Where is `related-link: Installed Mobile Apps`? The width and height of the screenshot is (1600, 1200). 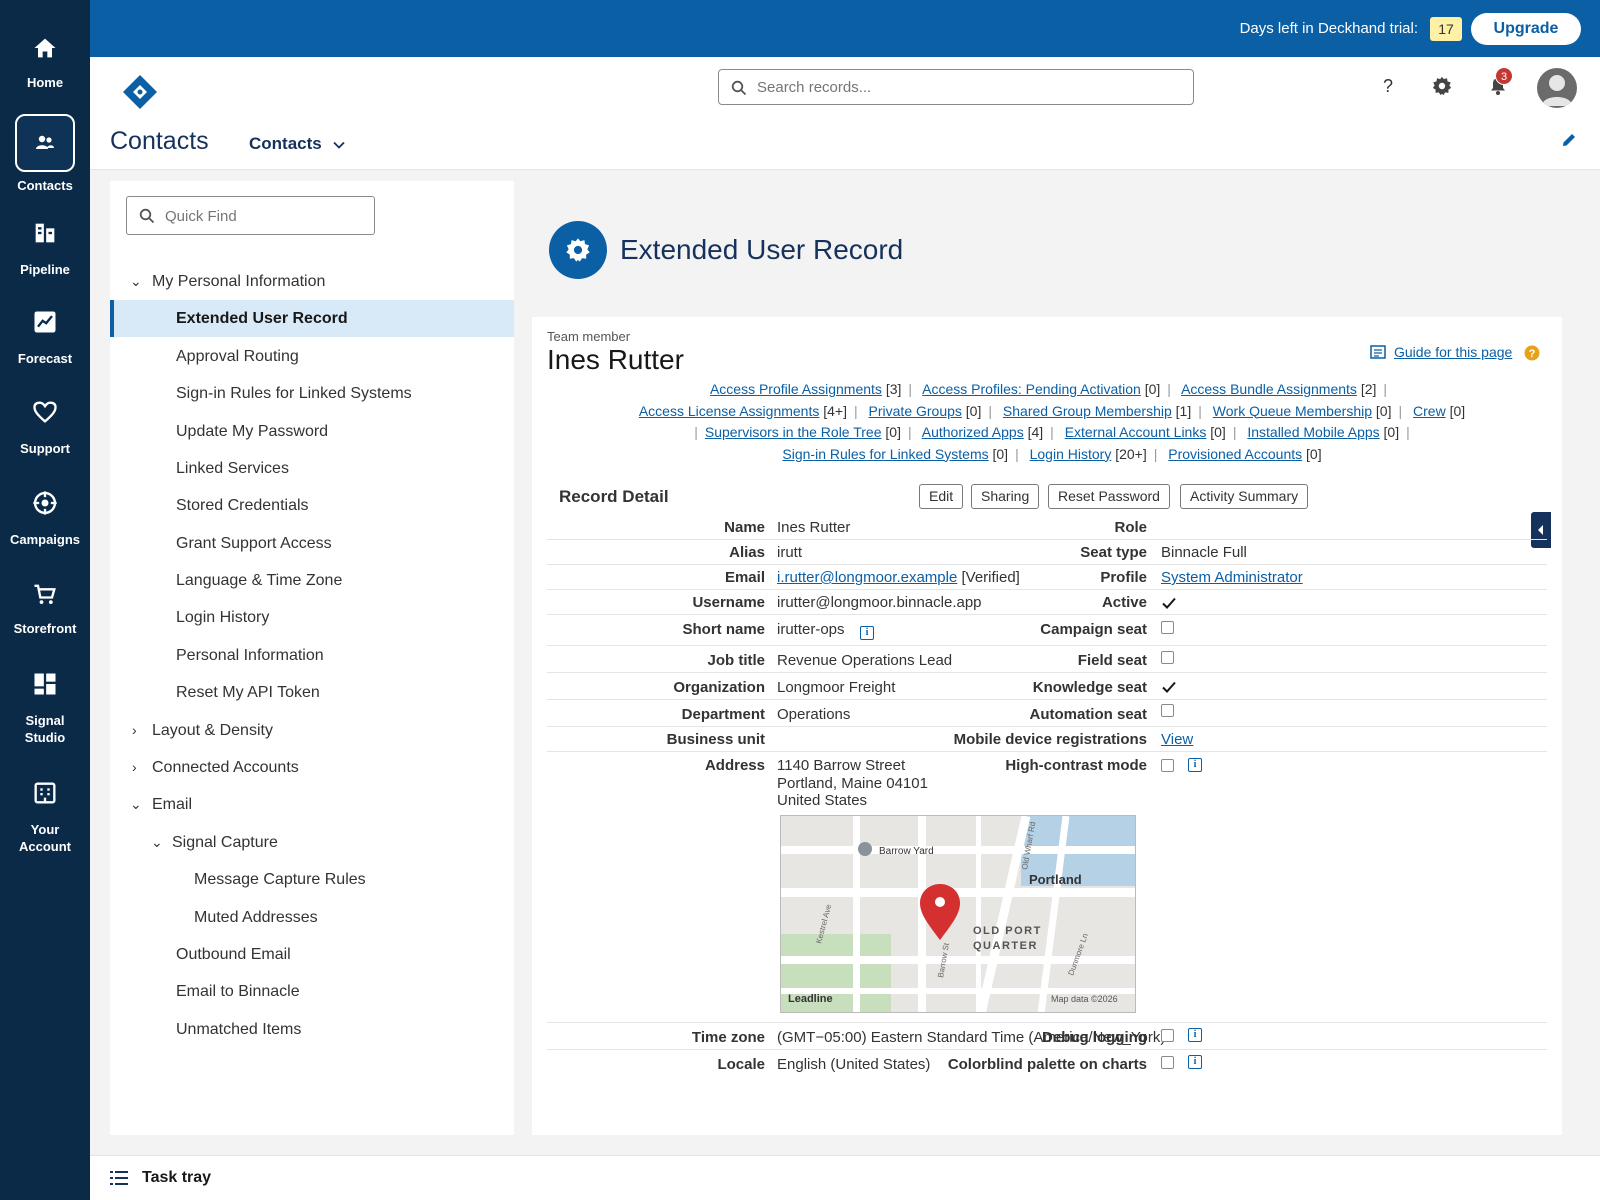
related-link: Installed Mobile Apps is located at coordinates (1313, 432).